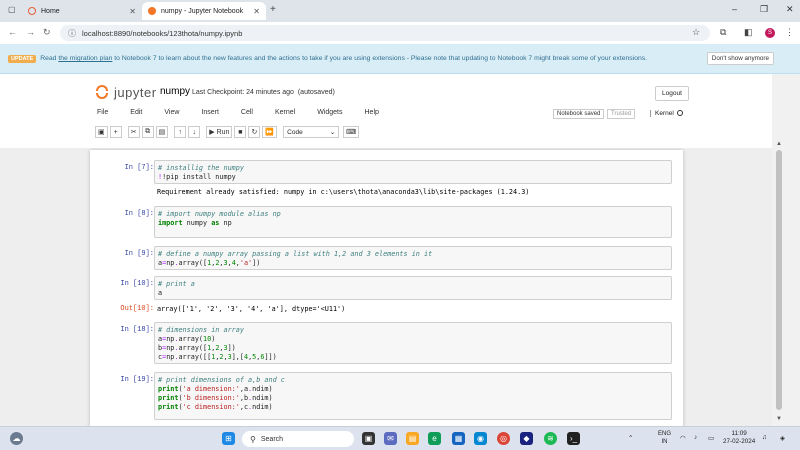  What do you see at coordinates (16, 438) in the screenshot?
I see `weather-icon: ☁` at bounding box center [16, 438].